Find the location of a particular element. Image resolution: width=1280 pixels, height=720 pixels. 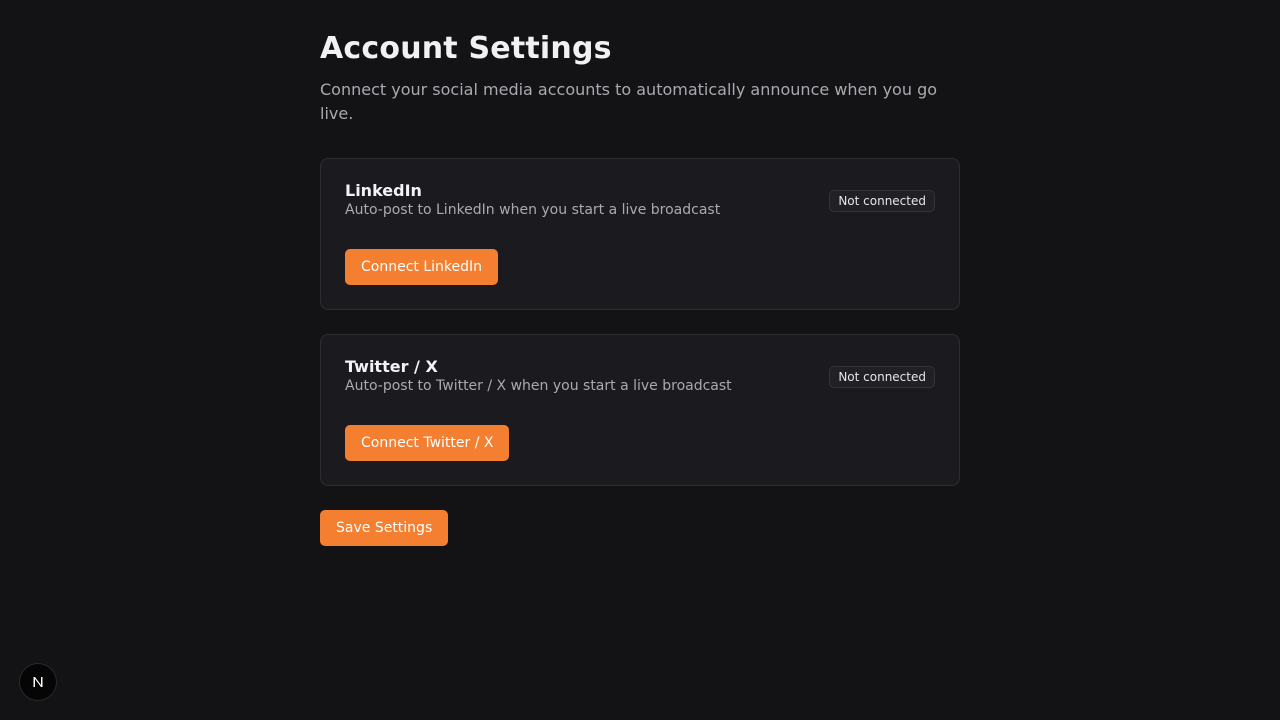

connect-twitter-button: Connect Twitter / X is located at coordinates (427, 443).